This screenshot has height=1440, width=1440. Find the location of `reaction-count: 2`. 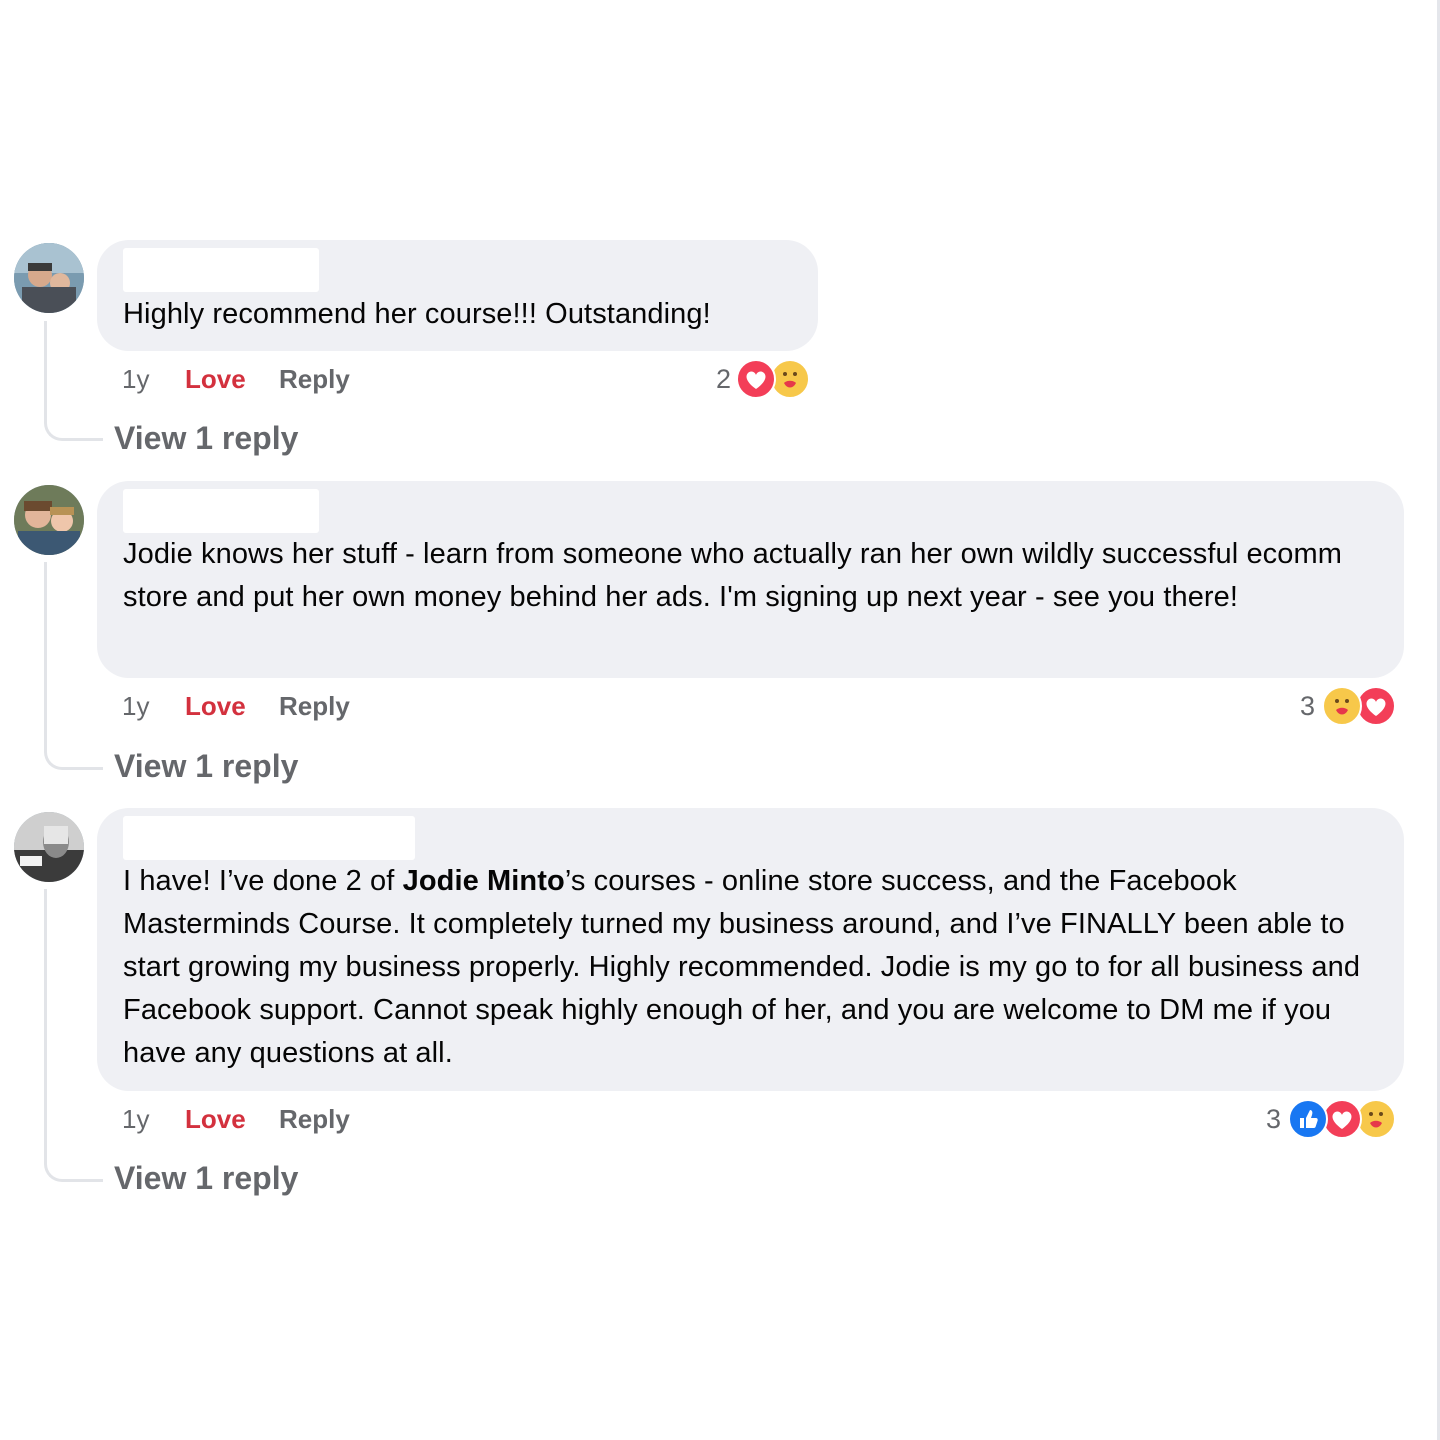

reaction-count: 2 is located at coordinates (724, 379).